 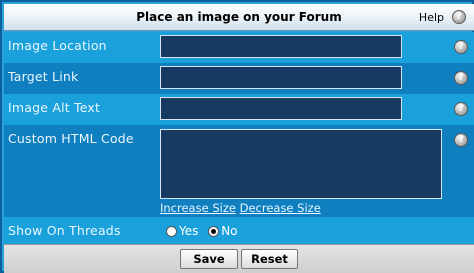 I want to click on custom-html-label: Custom HTML Code, so click(x=71, y=138).